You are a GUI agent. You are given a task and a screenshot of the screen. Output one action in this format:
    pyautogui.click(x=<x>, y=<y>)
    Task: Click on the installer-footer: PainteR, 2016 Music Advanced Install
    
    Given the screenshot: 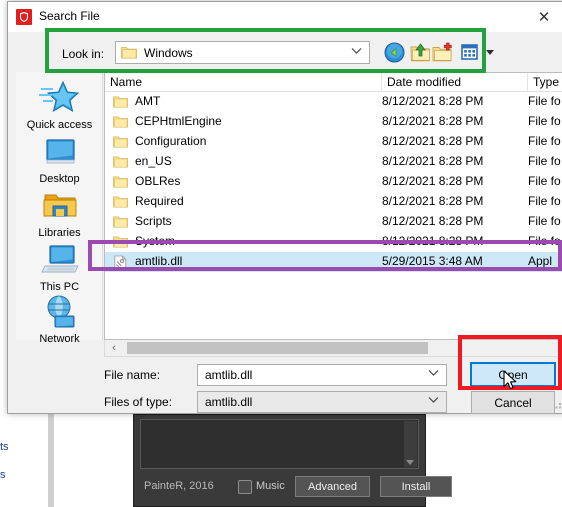 What is the action you would take?
    pyautogui.click(x=293, y=487)
    